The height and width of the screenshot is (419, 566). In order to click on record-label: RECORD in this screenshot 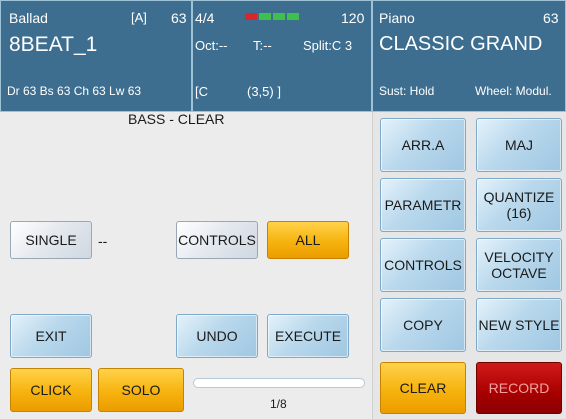, I will do `click(519, 387)`.